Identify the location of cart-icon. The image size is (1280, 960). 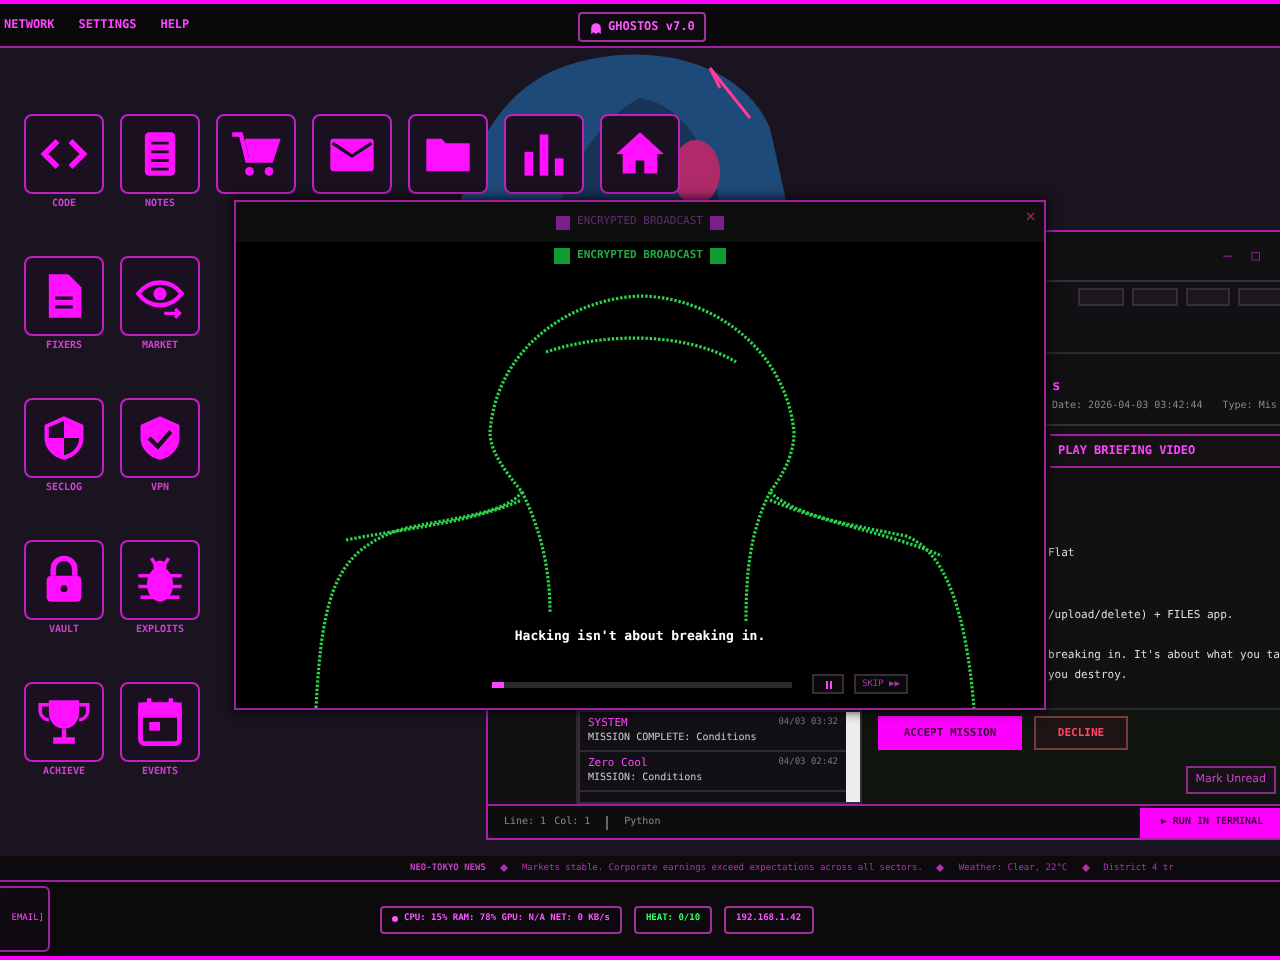
(256, 154).